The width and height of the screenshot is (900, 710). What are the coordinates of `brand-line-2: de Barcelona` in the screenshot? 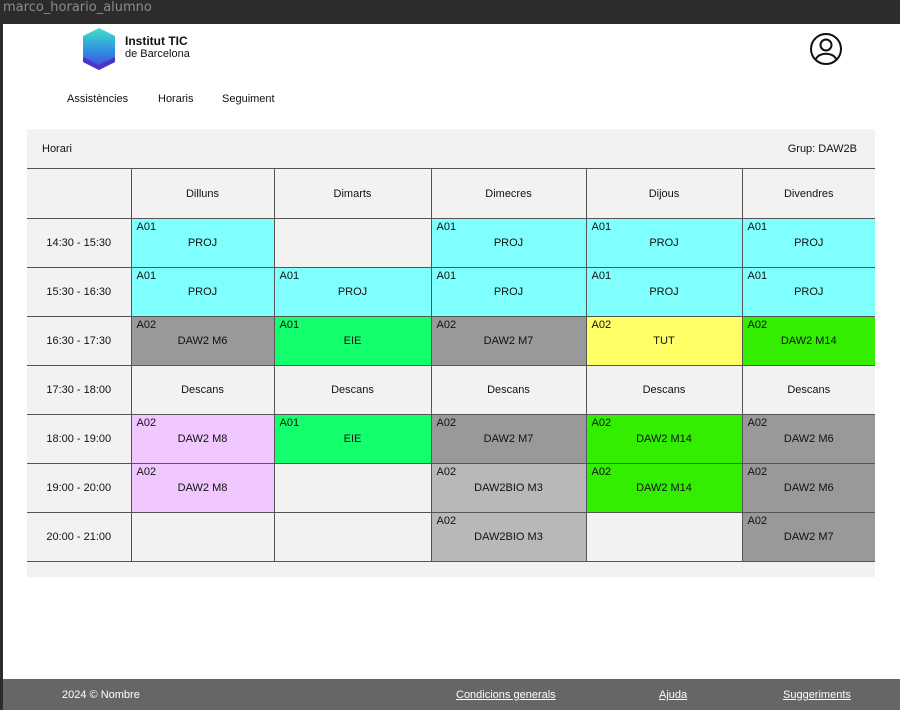 It's located at (157, 54).